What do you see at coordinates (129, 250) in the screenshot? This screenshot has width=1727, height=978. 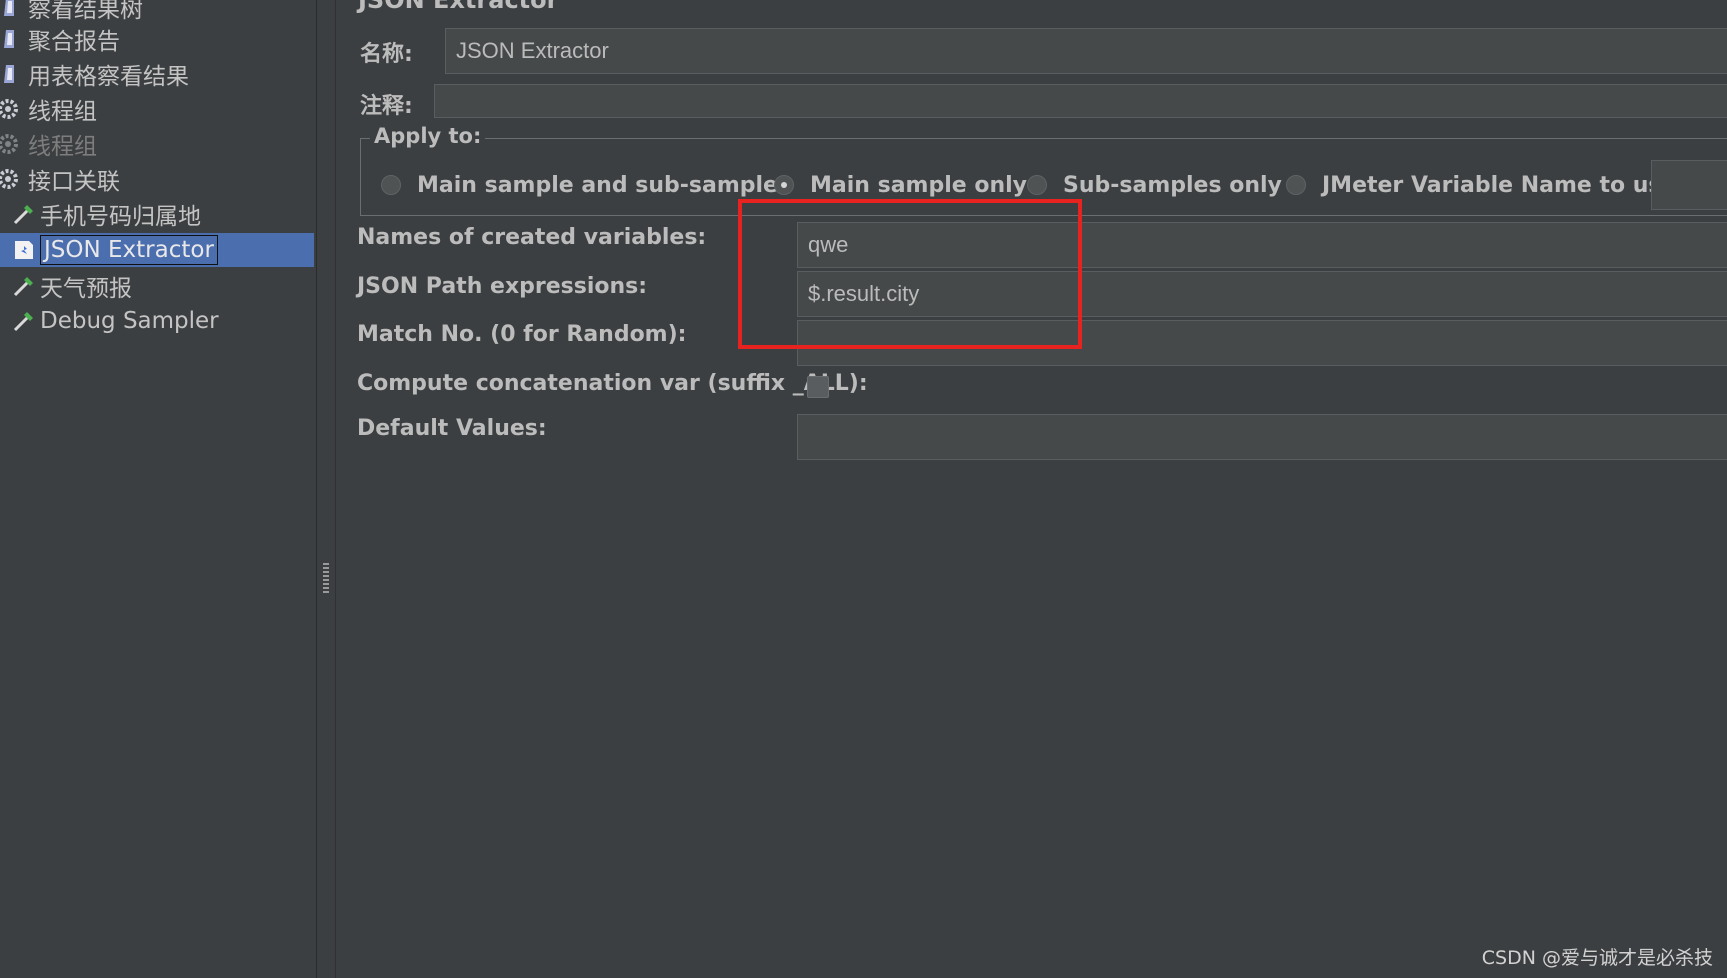 I see `tree-item-label: JSON Extractor` at bounding box center [129, 250].